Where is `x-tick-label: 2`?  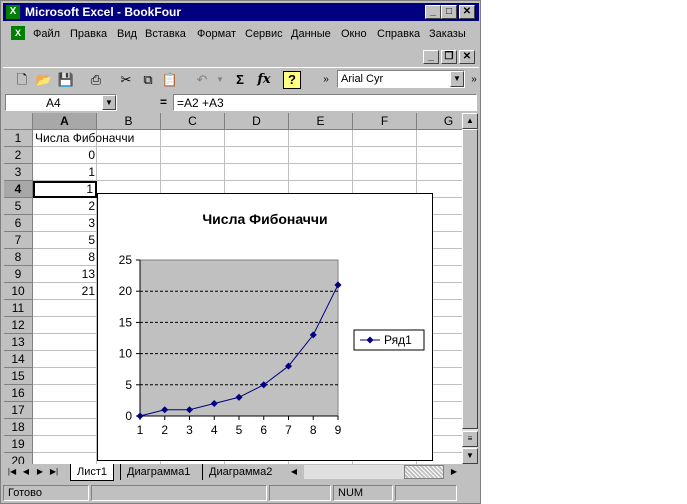 x-tick-label: 2 is located at coordinates (164, 430).